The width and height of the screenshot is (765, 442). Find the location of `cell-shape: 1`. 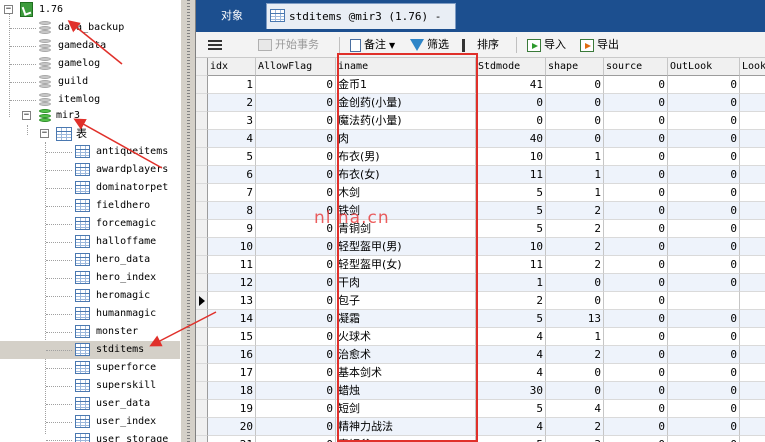

cell-shape: 1 is located at coordinates (575, 193).